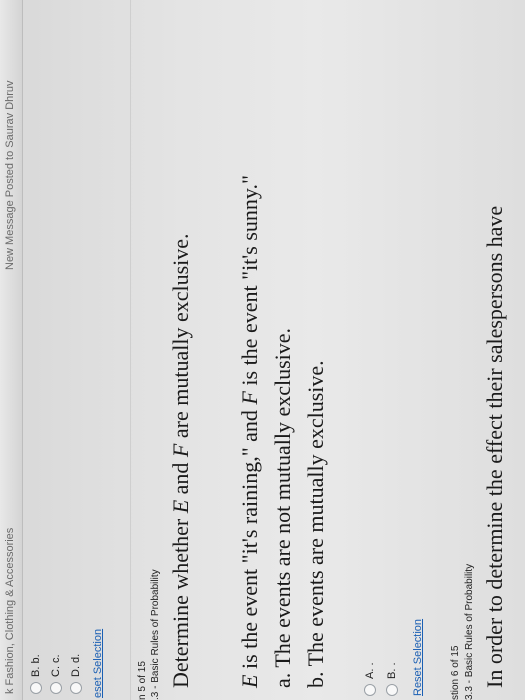 This screenshot has width=525, height=700. I want to click on option-label: A. ., so click(370, 670).